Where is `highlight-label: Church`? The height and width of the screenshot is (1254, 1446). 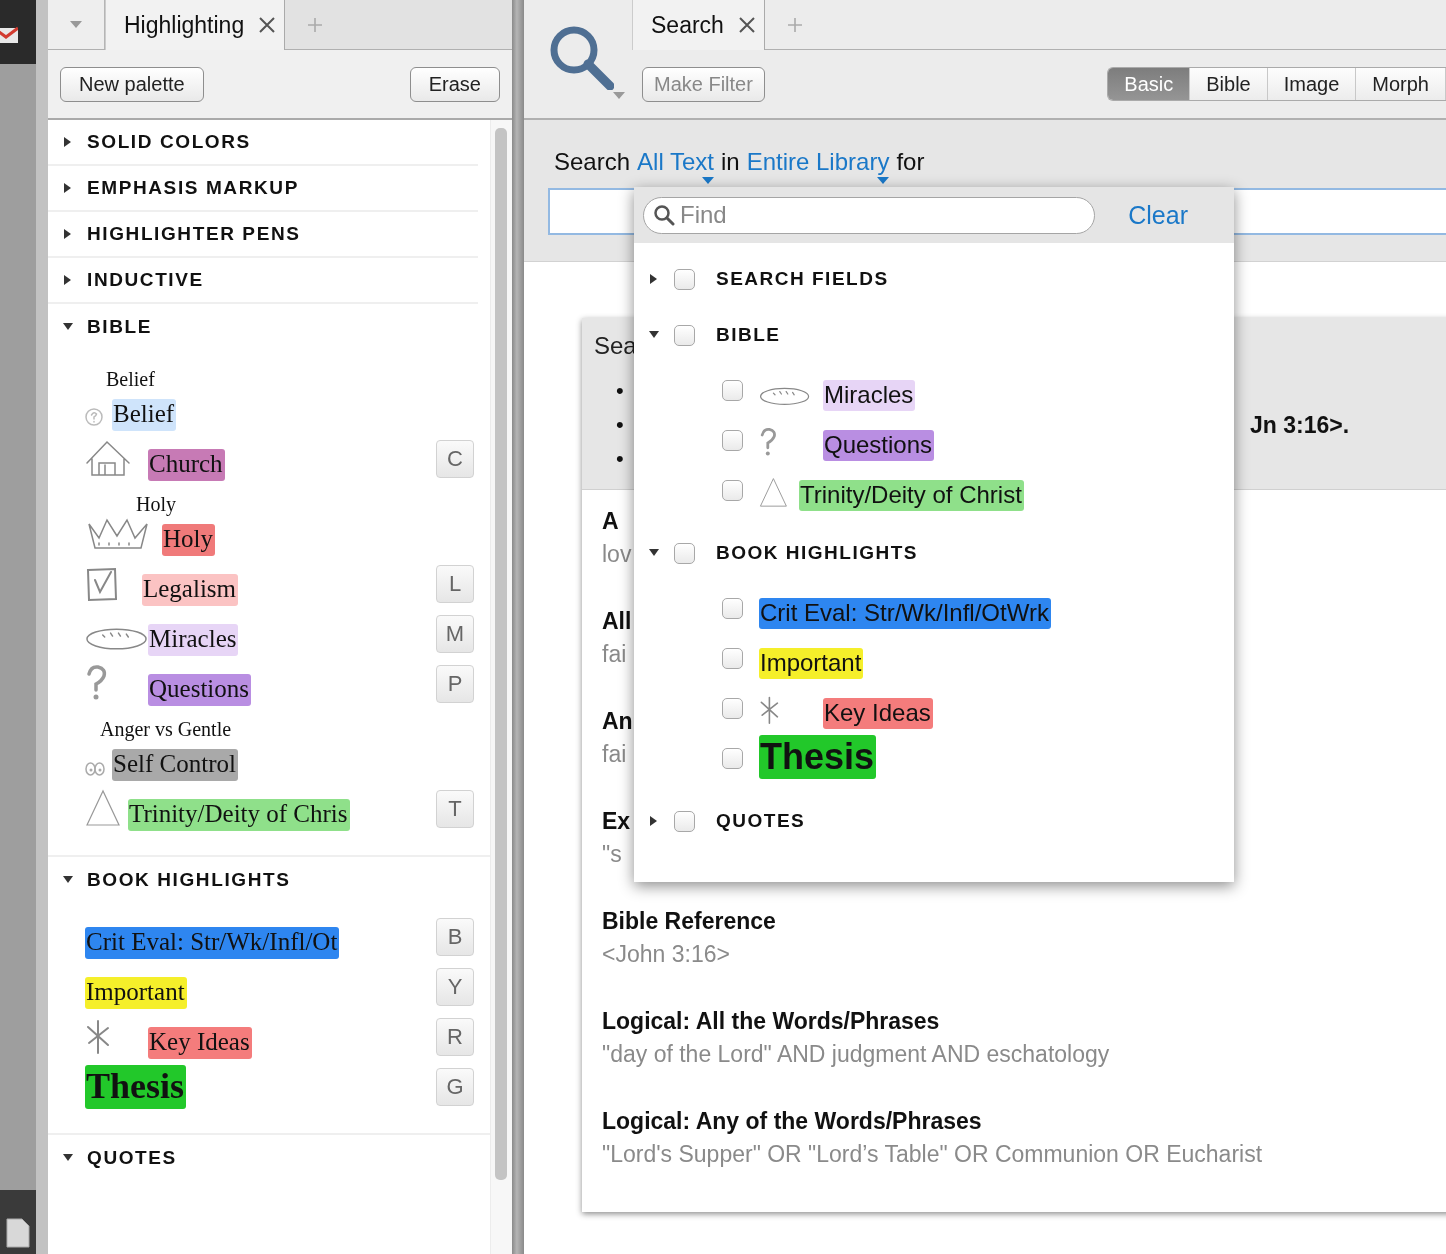 highlight-label: Church is located at coordinates (186, 465).